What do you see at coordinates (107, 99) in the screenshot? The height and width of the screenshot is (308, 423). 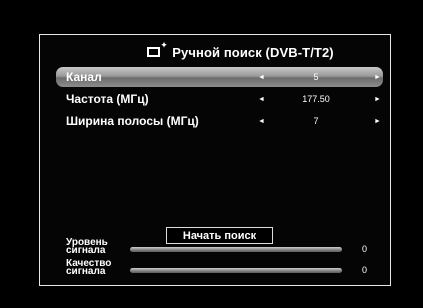 I see `frequency-label: Частота (МГц)` at bounding box center [107, 99].